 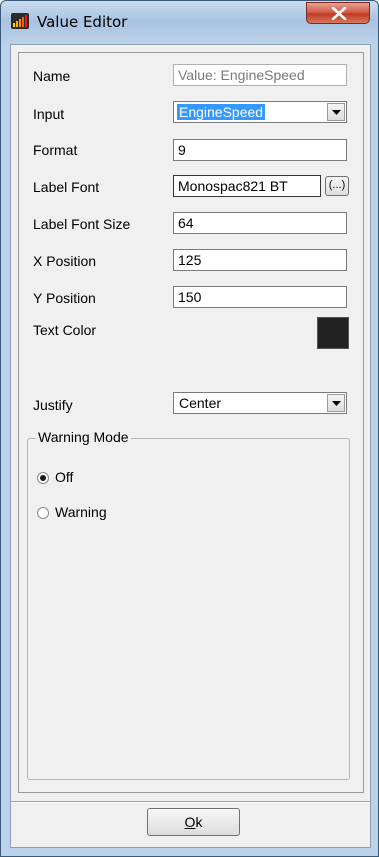 I want to click on footer-divider, so click(x=190, y=802).